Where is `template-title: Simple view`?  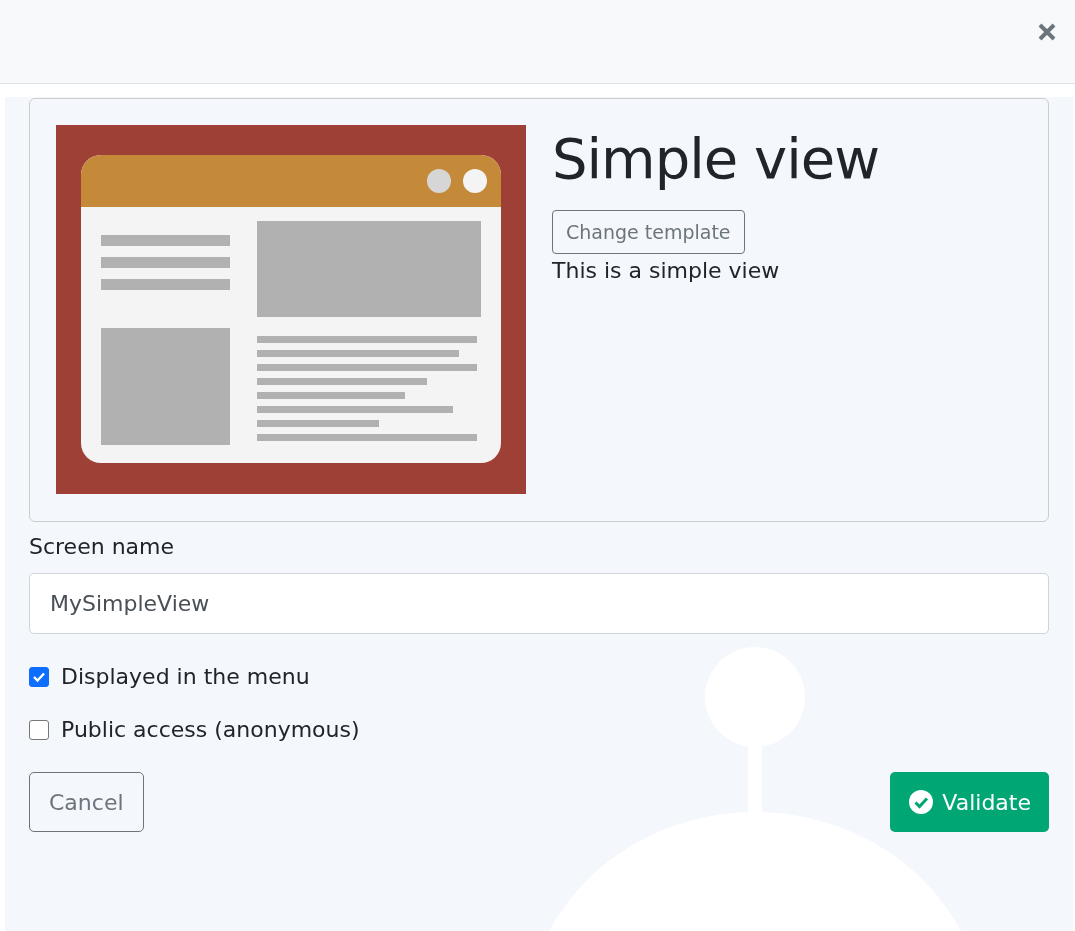
template-title: Simple view is located at coordinates (715, 159).